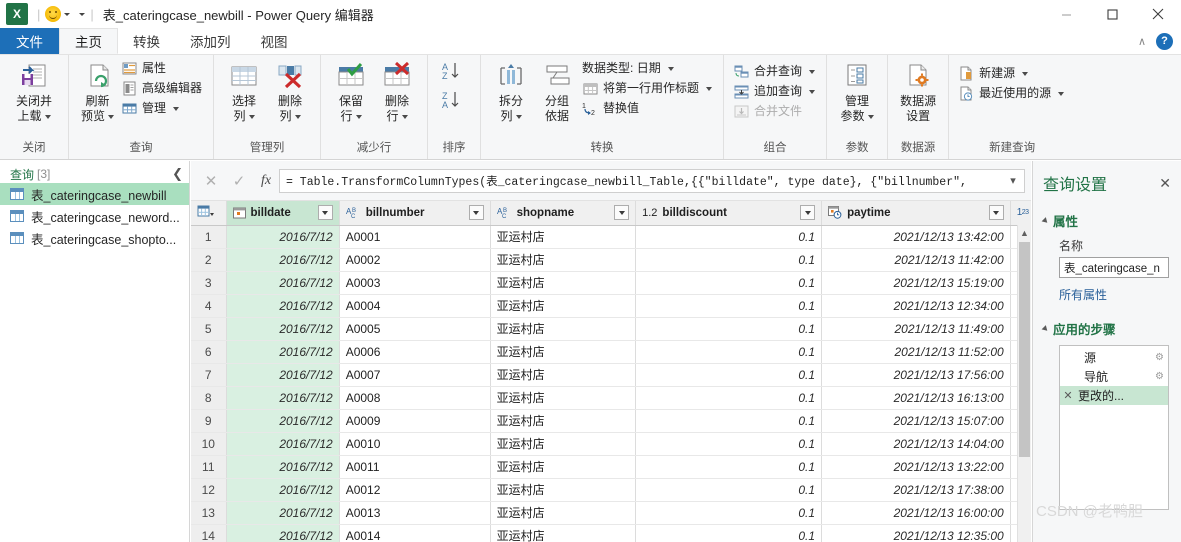 This screenshot has height=542, width=1181. Describe the element at coordinates (34, 91) in the screenshot. I see `close-and-load-button: 关闭并 上载` at that location.